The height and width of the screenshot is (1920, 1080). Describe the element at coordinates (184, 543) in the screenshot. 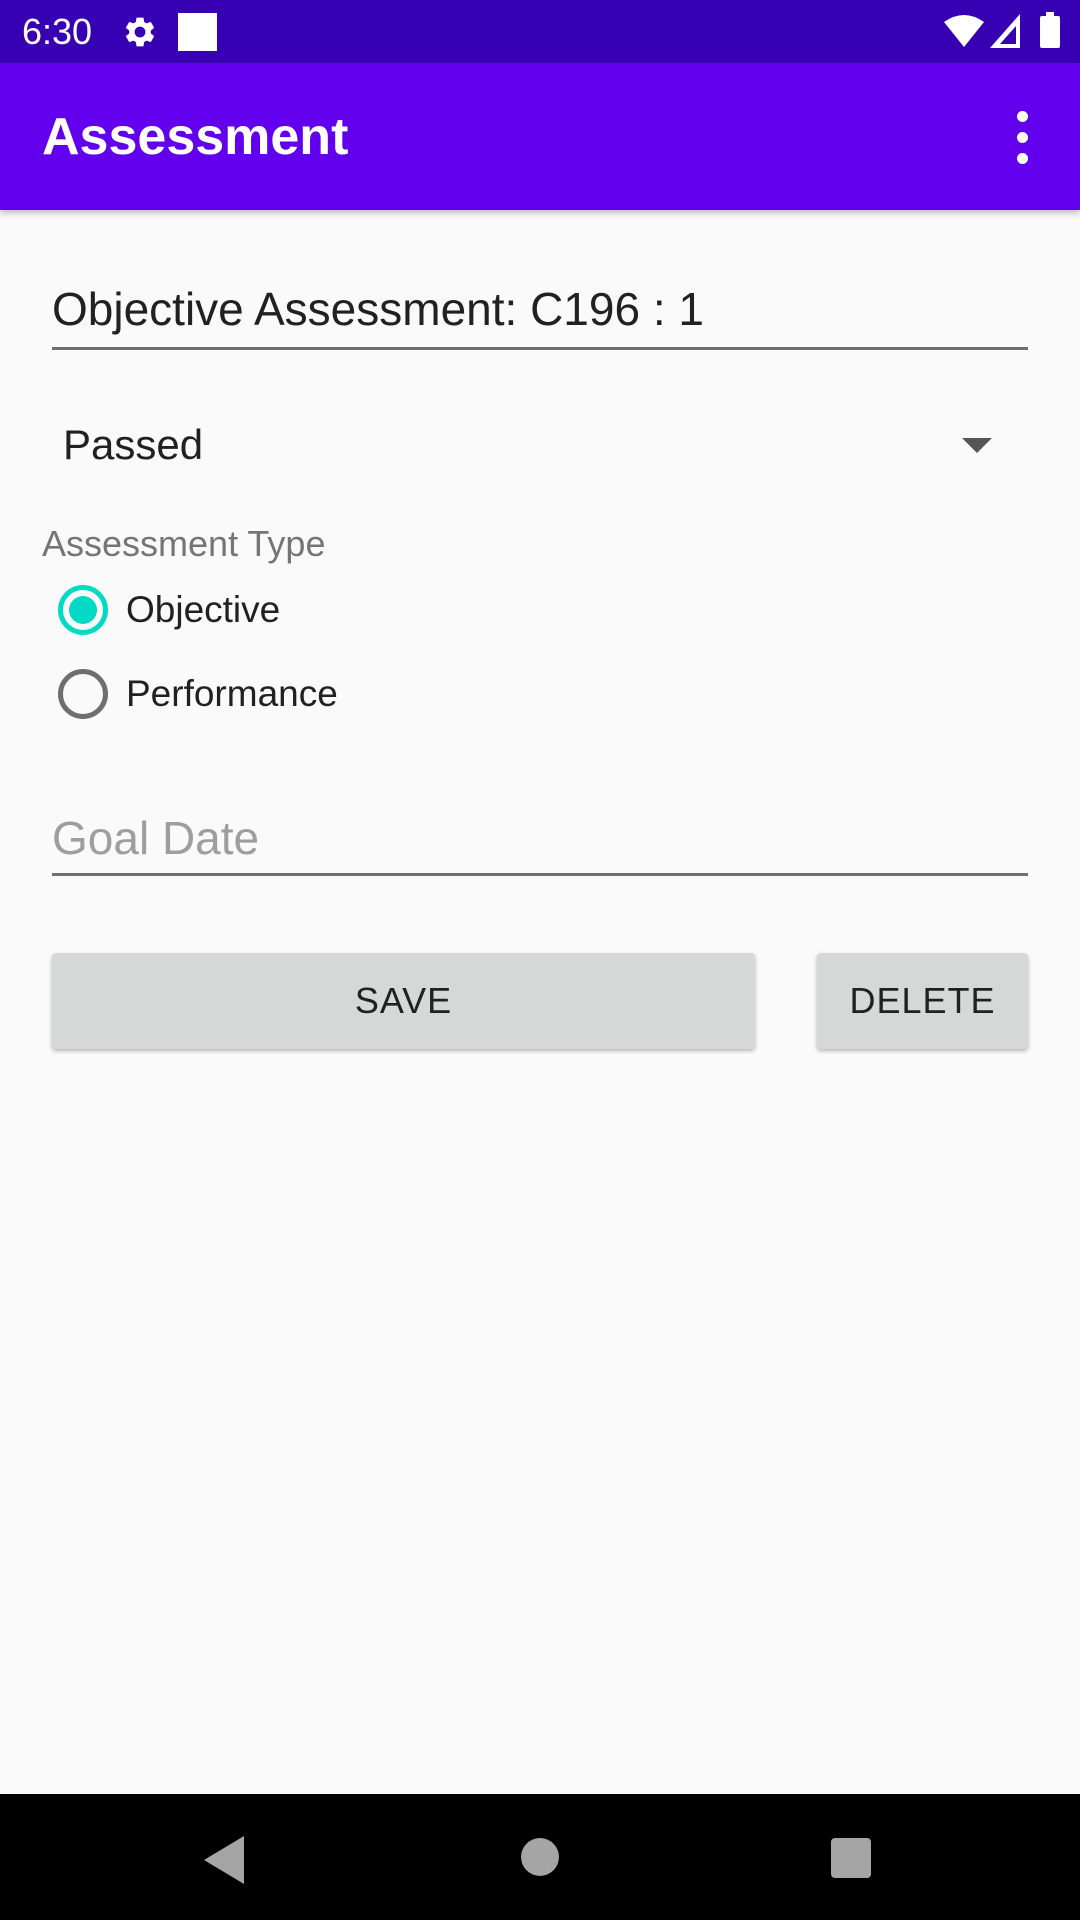

I see `assessment-type-label: Assessment Type` at that location.